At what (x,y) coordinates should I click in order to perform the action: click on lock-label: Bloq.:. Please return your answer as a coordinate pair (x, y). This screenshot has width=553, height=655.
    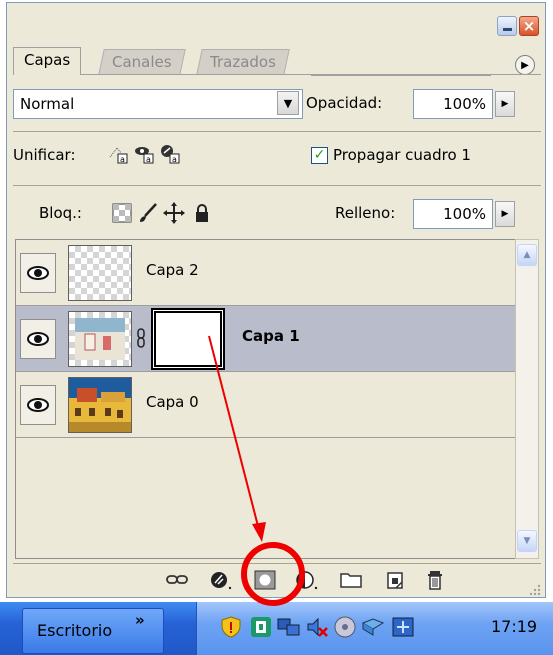
    Looking at the image, I should click on (60, 213).